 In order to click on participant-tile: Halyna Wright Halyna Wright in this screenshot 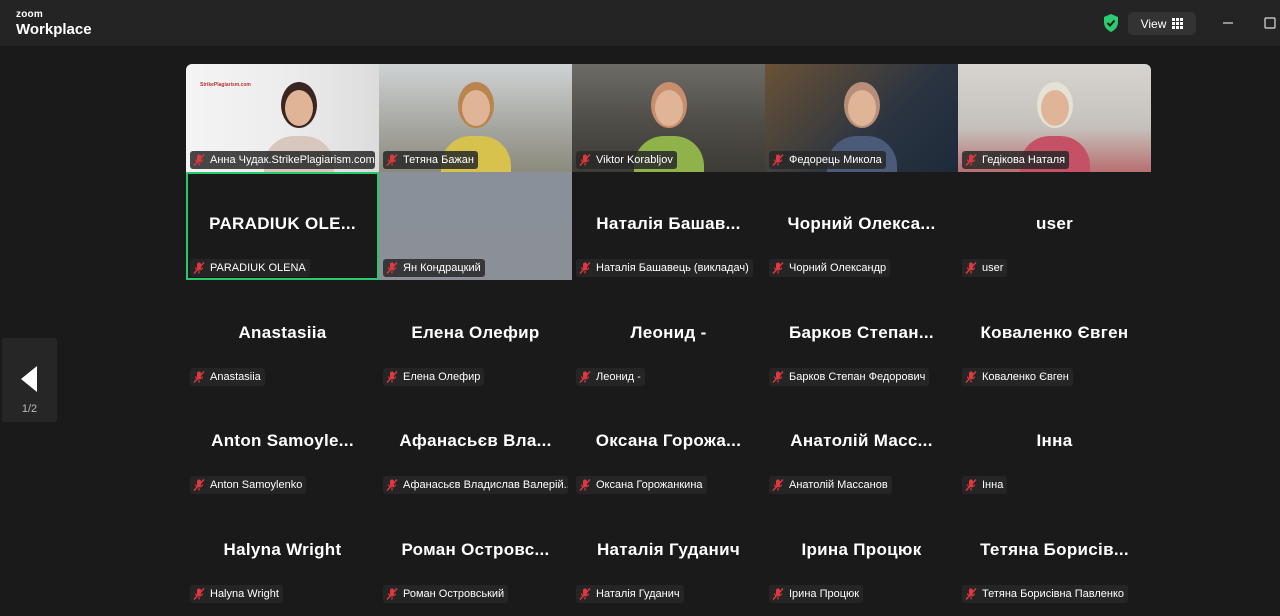, I will do `click(282, 552)`.